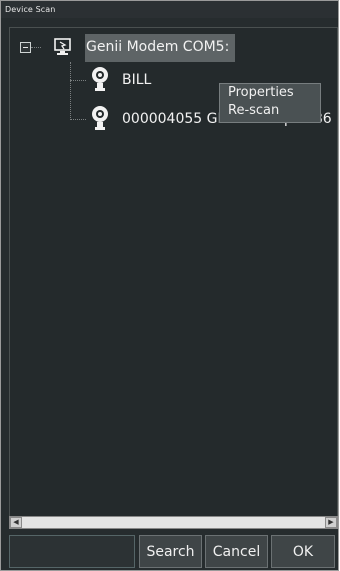 This screenshot has height=571, width=340. Describe the element at coordinates (236, 551) in the screenshot. I see `cancel-button: Cancel` at that location.